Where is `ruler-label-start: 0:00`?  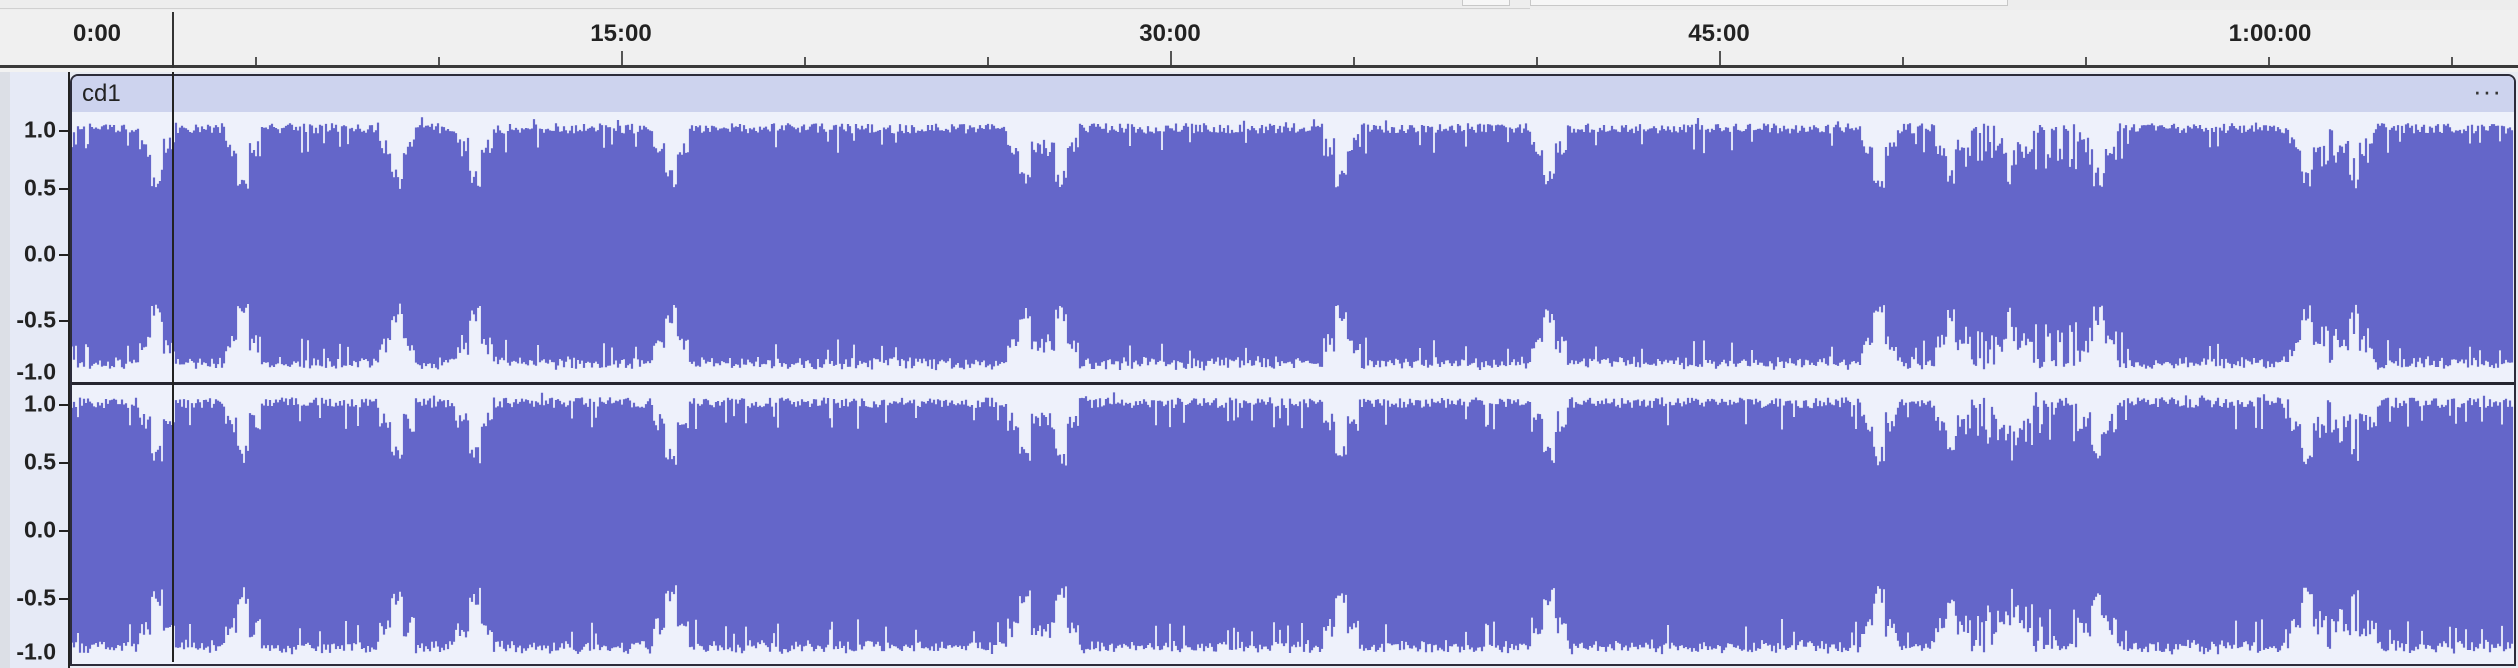
ruler-label-start: 0:00 is located at coordinates (97, 33).